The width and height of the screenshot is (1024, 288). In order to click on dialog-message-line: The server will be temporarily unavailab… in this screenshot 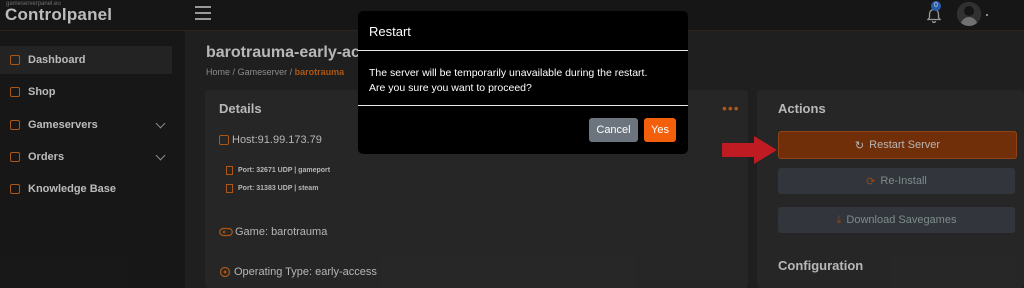, I will do `click(508, 73)`.